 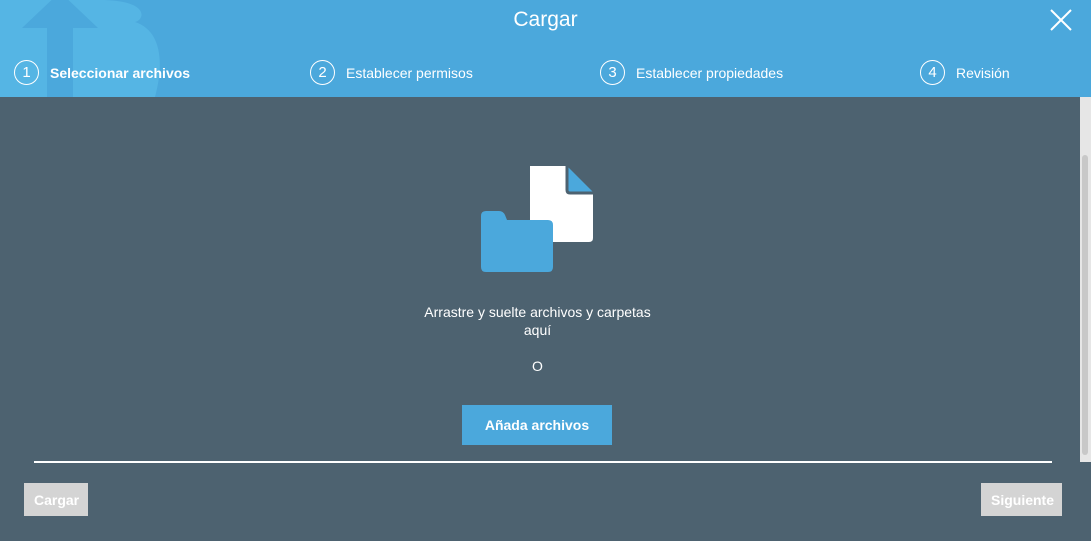 What do you see at coordinates (1085, 305) in the screenshot?
I see `scrollbar-thumb` at bounding box center [1085, 305].